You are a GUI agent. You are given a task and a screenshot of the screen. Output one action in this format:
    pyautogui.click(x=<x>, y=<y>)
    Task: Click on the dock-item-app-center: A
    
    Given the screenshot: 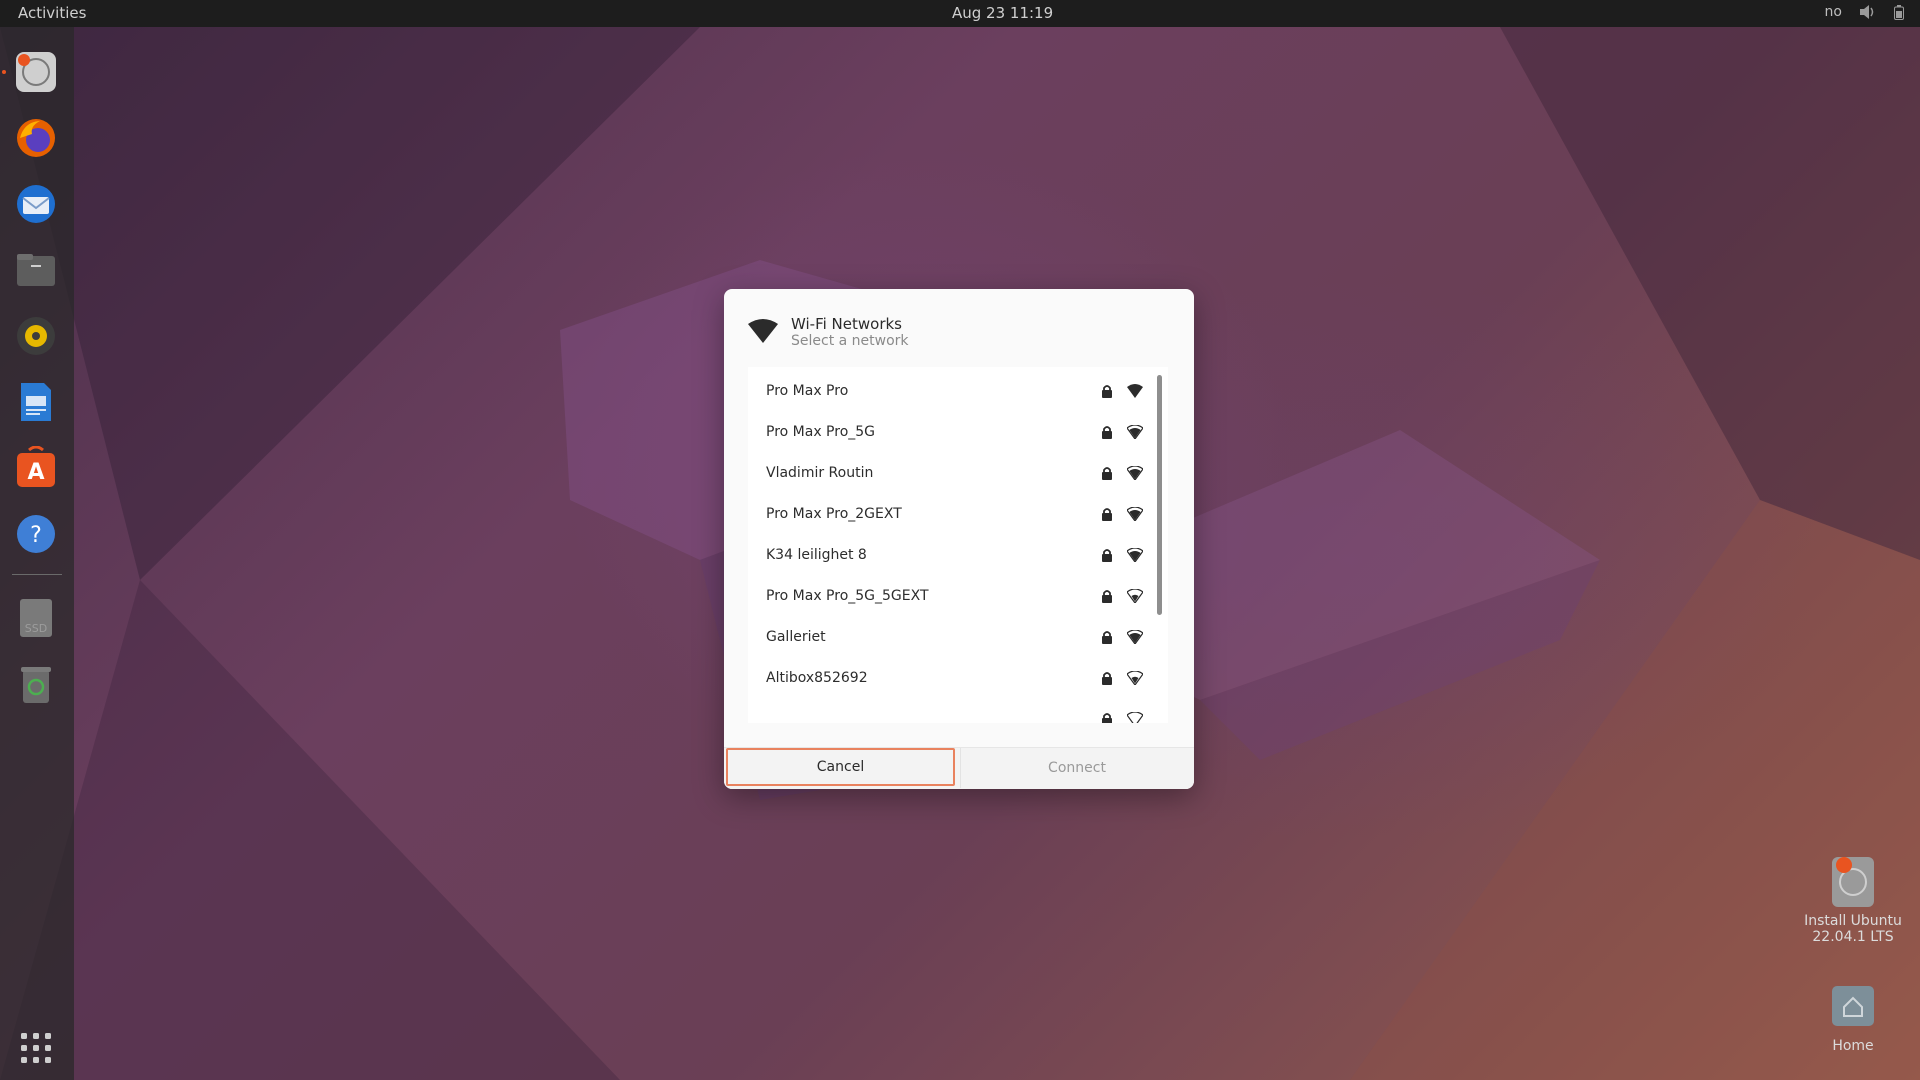 What is the action you would take?
    pyautogui.click(x=36, y=468)
    